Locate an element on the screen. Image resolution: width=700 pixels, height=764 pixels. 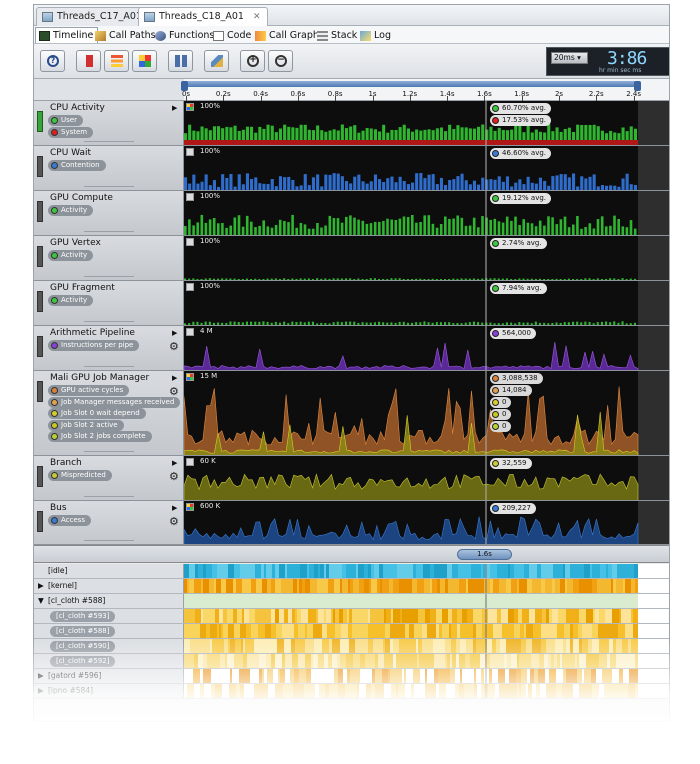
thread-row: ▶ [kernel] is located at coordinates (351, 586).